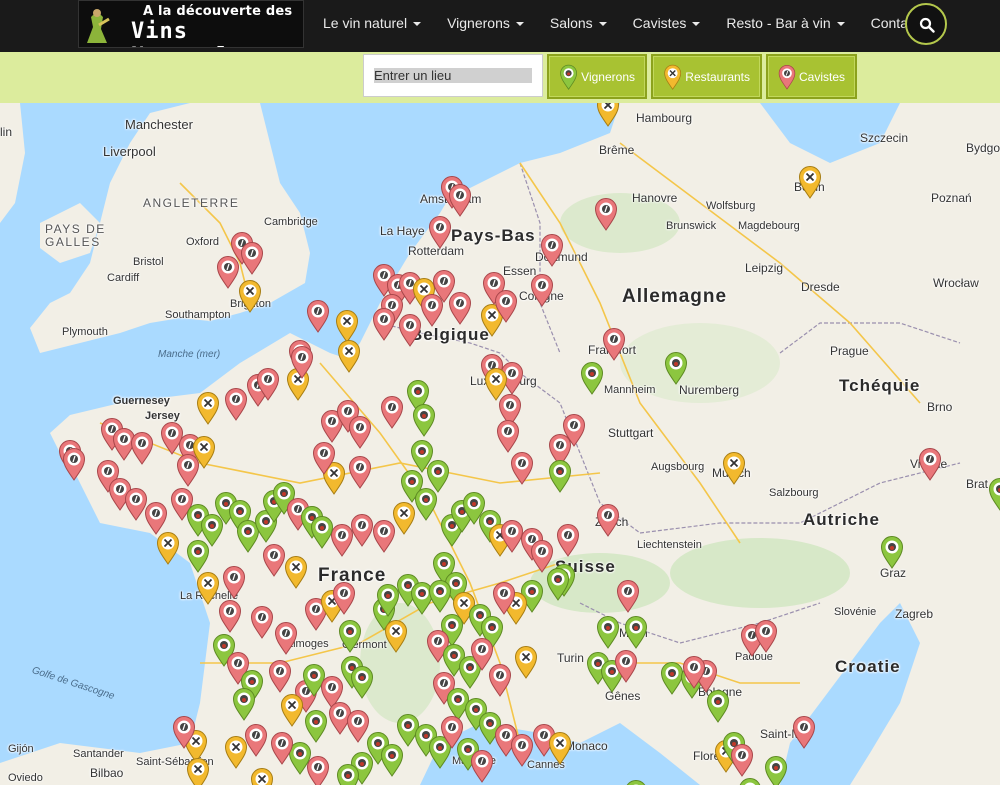 The height and width of the screenshot is (785, 1000). I want to click on nav-cavistes: Cavistes, so click(667, 24).